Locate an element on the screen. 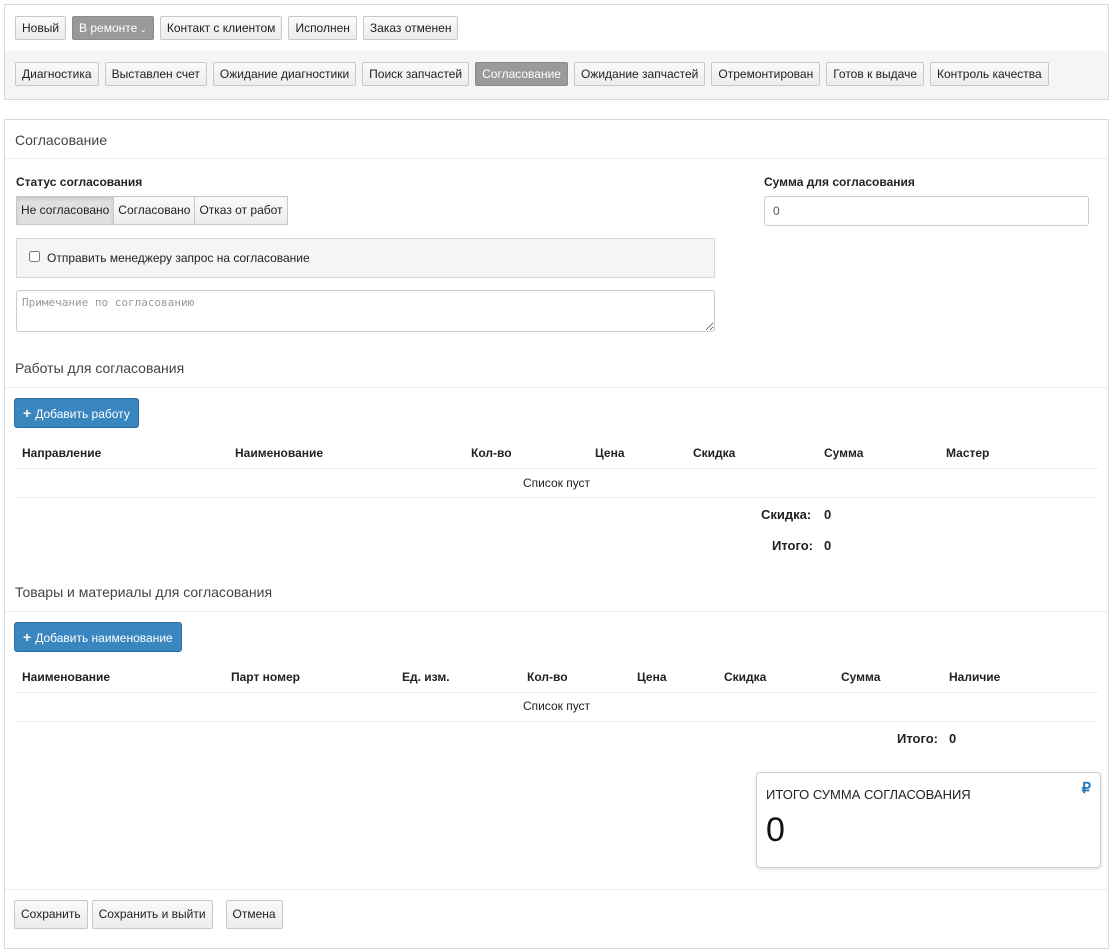 This screenshot has width=1113, height=949. panel-title: Согласование is located at coordinates (61, 140).